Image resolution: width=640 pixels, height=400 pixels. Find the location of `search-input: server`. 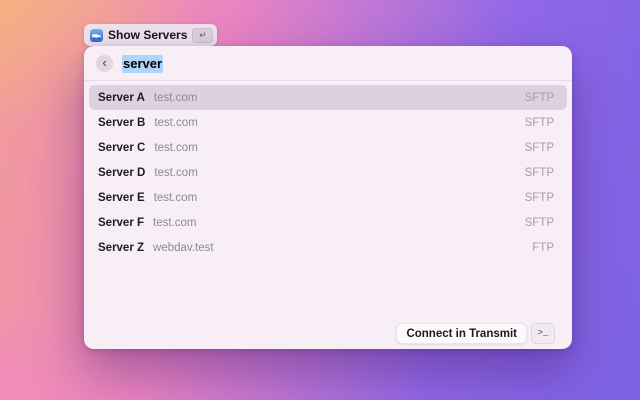

search-input: server is located at coordinates (341, 63).